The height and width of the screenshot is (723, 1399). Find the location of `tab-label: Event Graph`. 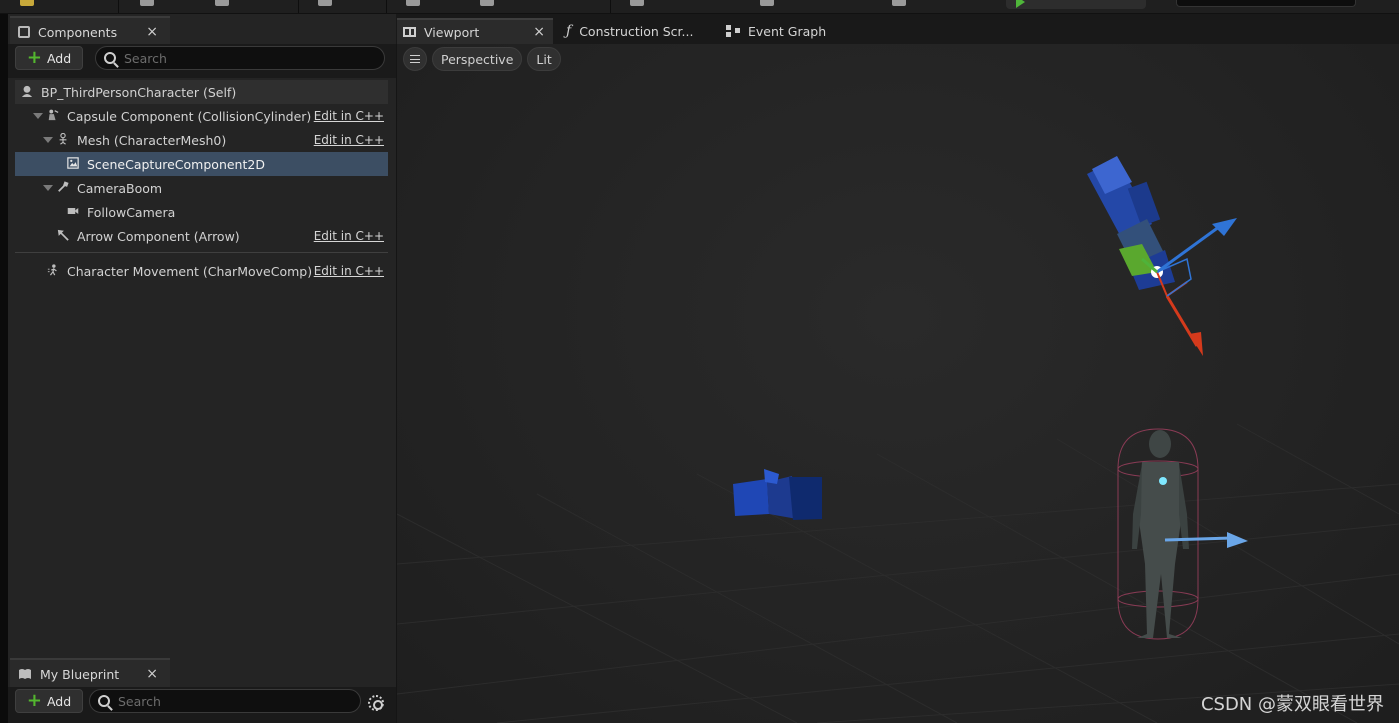

tab-label: Event Graph is located at coordinates (787, 31).